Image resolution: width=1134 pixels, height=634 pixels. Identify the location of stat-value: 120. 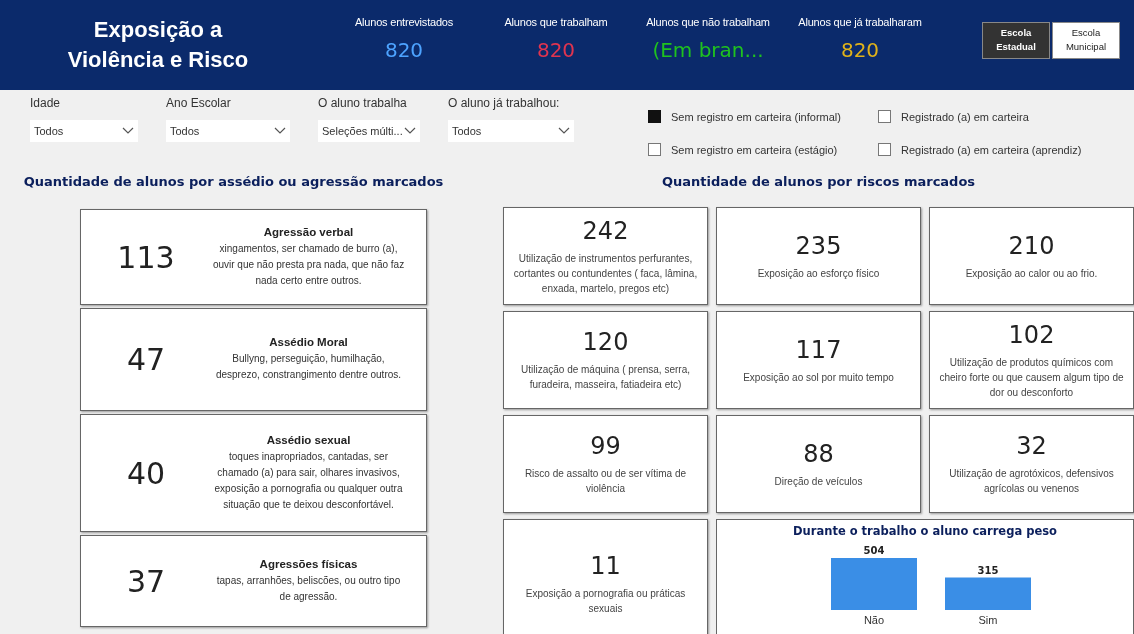
(605, 342).